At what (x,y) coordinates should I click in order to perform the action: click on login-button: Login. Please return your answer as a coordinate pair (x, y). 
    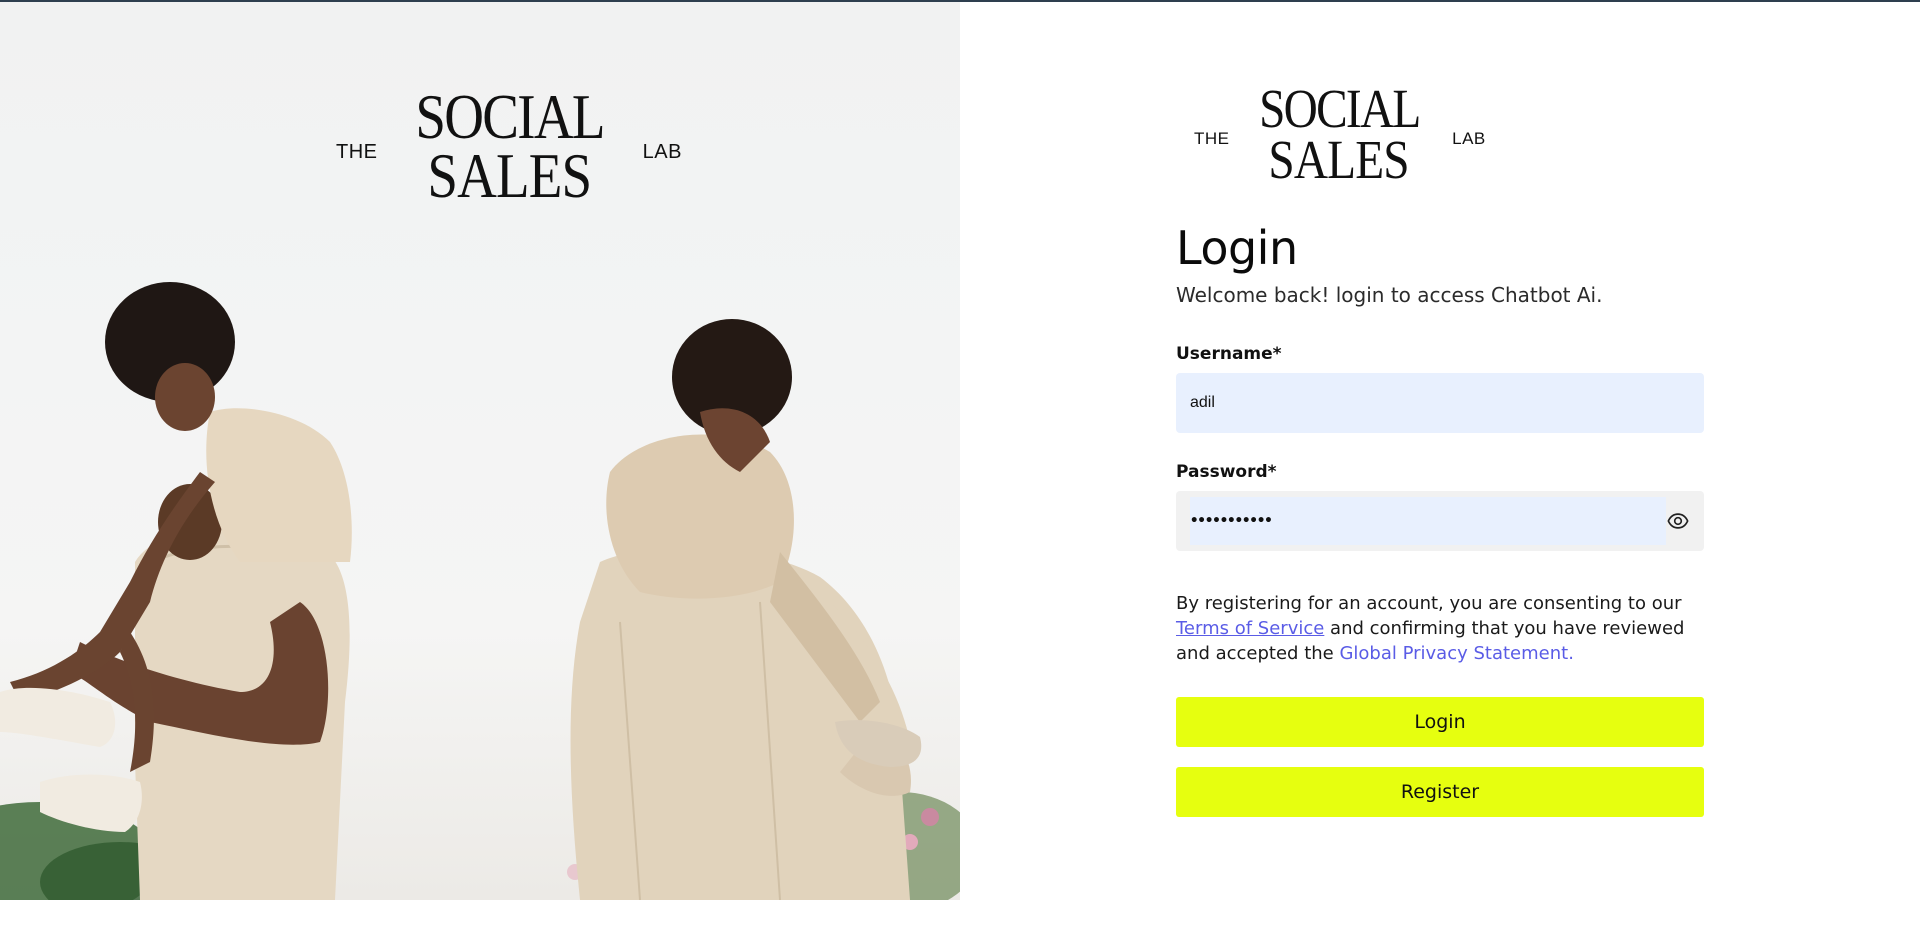
    Looking at the image, I should click on (1440, 722).